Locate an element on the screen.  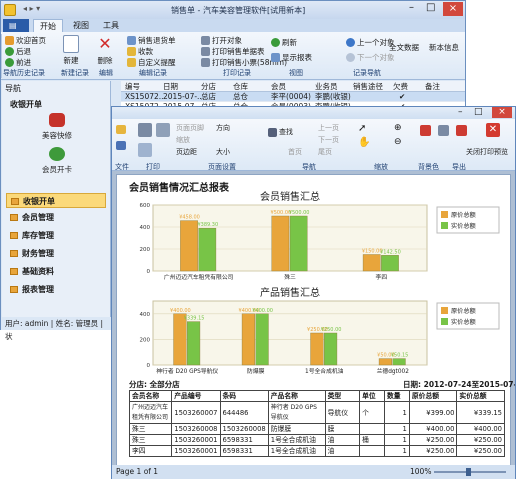
tab-start: 开始 is located at coordinates (48, 25).